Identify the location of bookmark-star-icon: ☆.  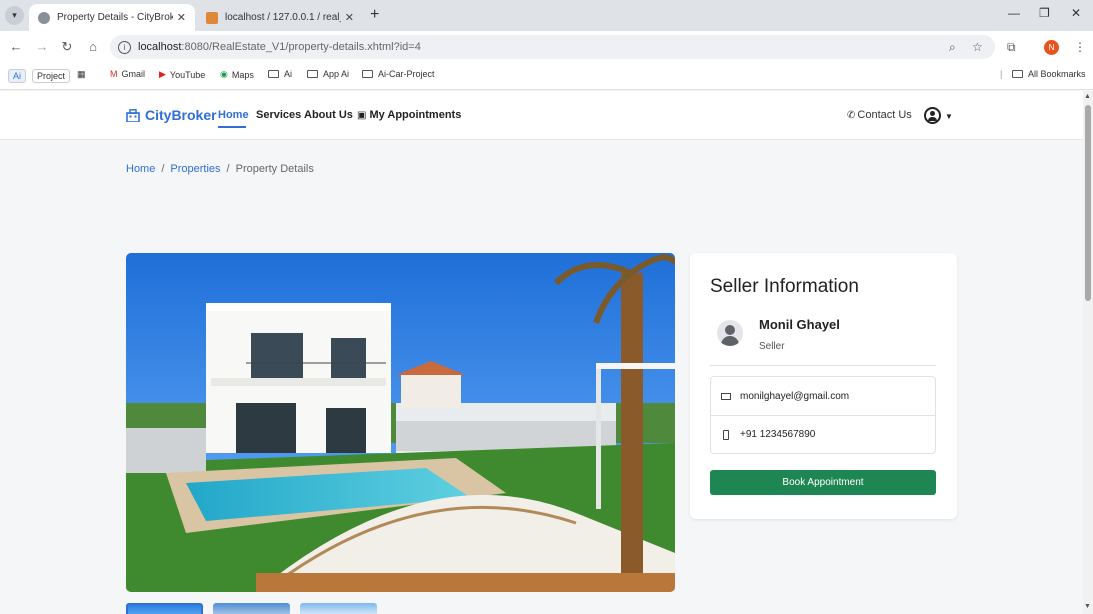
(977, 47).